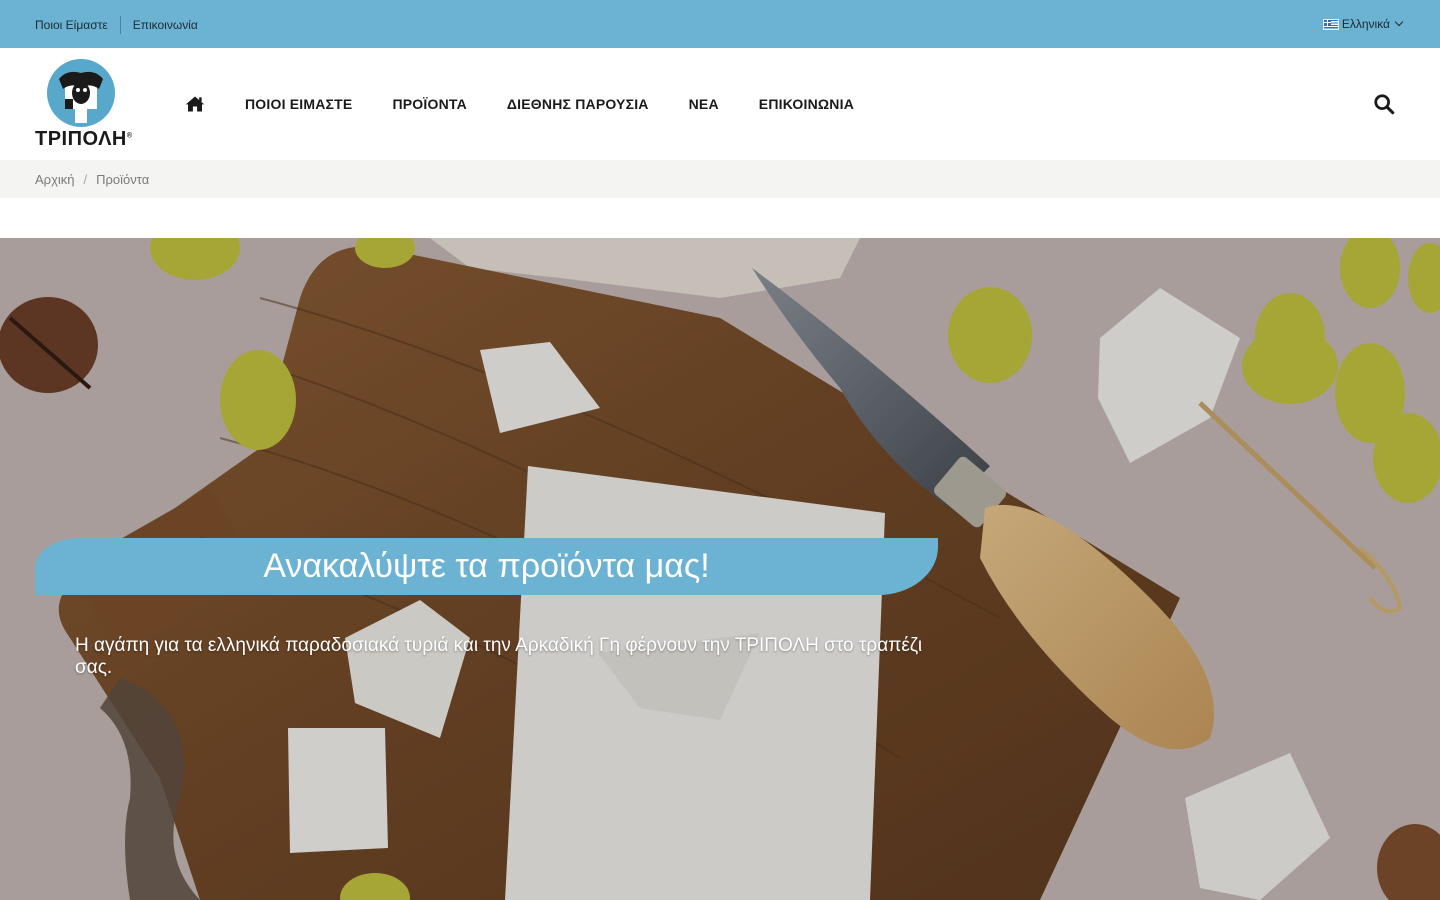 This screenshot has height=900, width=1440. Describe the element at coordinates (71, 25) in the screenshot. I see `top-link-about: Ποιοι Είμαστε` at that location.